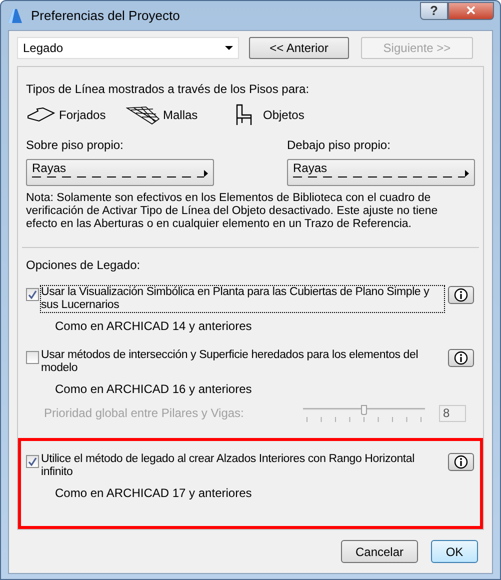  Describe the element at coordinates (15, 16) in the screenshot. I see `app-logo-icon` at that location.